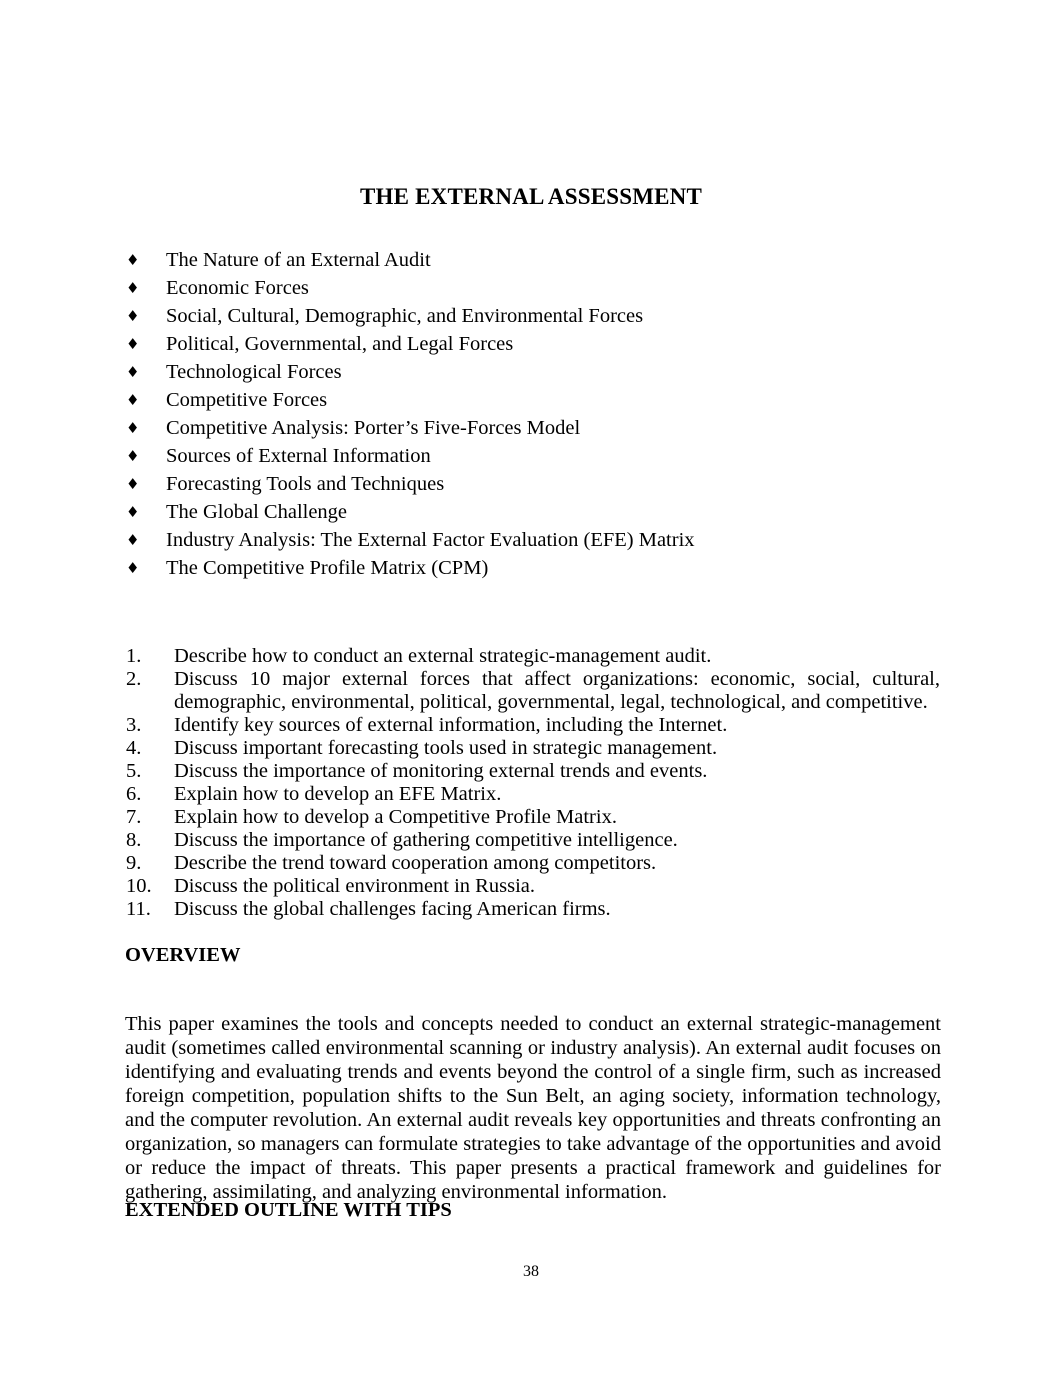 The width and height of the screenshot is (1062, 1377). I want to click on list-item-number: 2., so click(134, 679).